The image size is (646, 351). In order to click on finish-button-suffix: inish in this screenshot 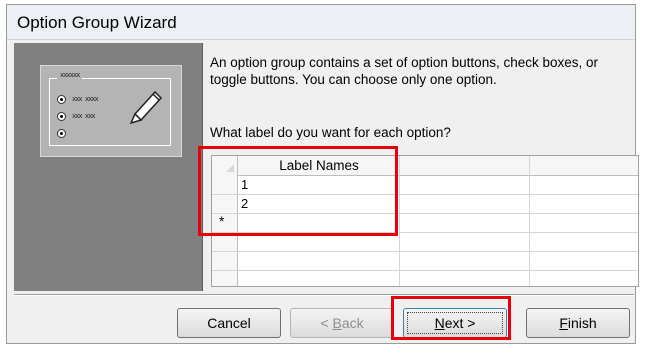, I will do `click(582, 323)`.